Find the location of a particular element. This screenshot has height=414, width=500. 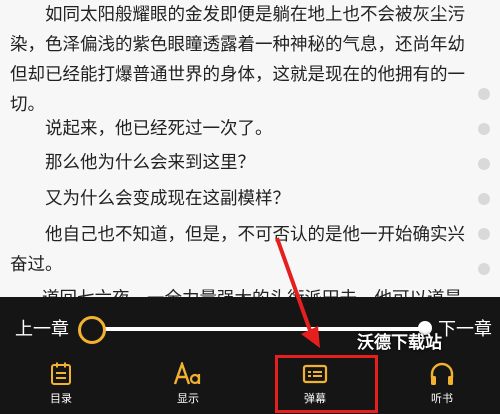

watermark-text: 沃德下载站 is located at coordinates (399, 343).